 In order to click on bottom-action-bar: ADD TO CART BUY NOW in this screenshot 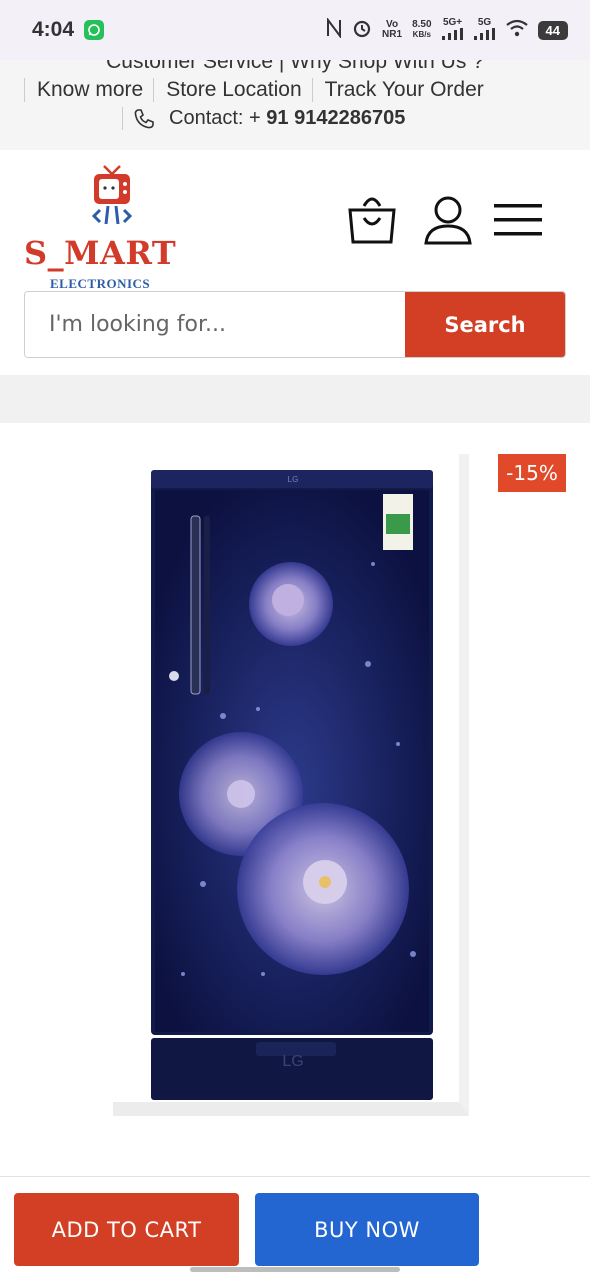, I will do `click(295, 1228)`.